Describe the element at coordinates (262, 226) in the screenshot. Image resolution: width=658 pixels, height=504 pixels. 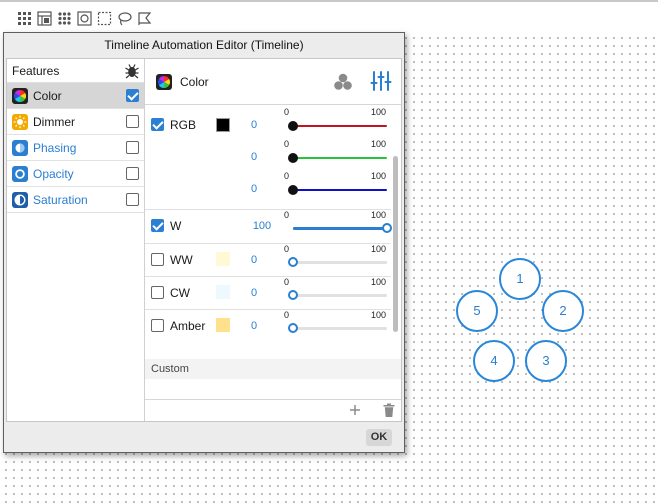
I see `w-value: 100` at that location.